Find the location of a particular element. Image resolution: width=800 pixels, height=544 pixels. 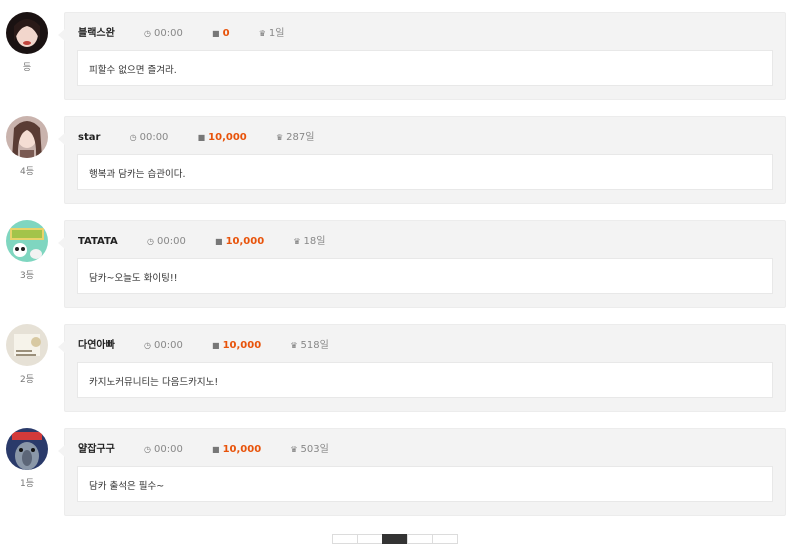

points: ■ 0 is located at coordinates (221, 34).